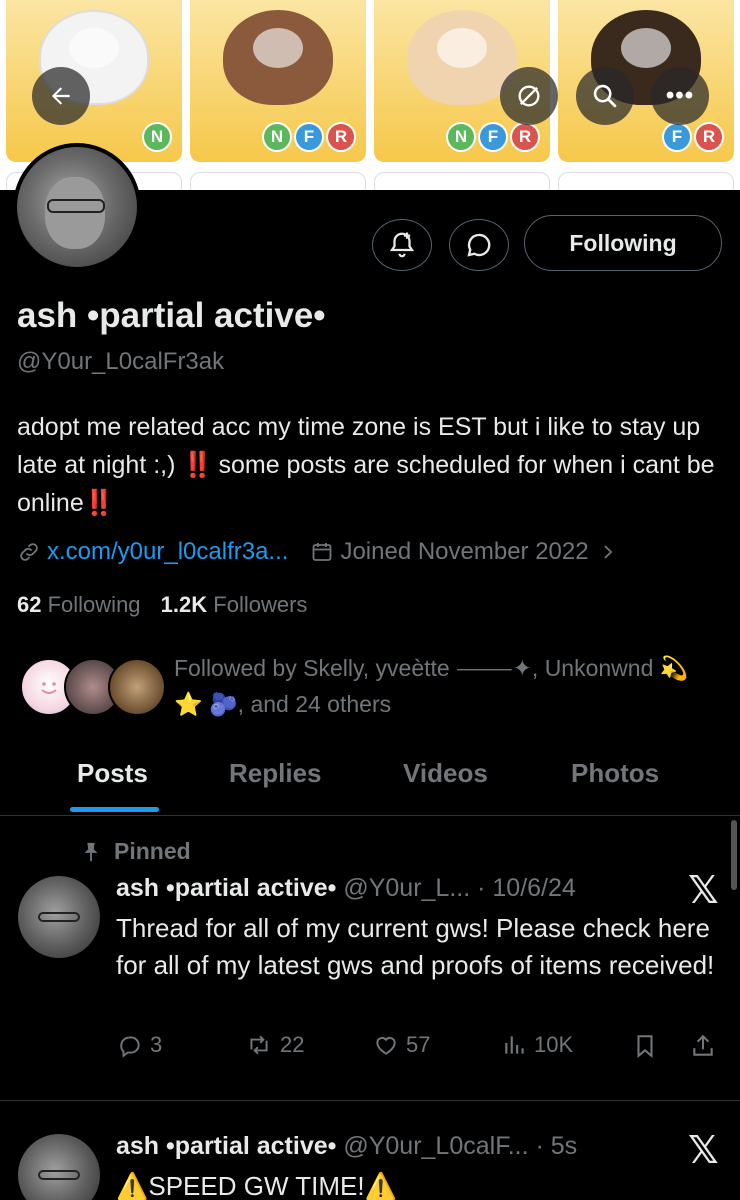  I want to click on banner-tile: N, so click(94, 81).